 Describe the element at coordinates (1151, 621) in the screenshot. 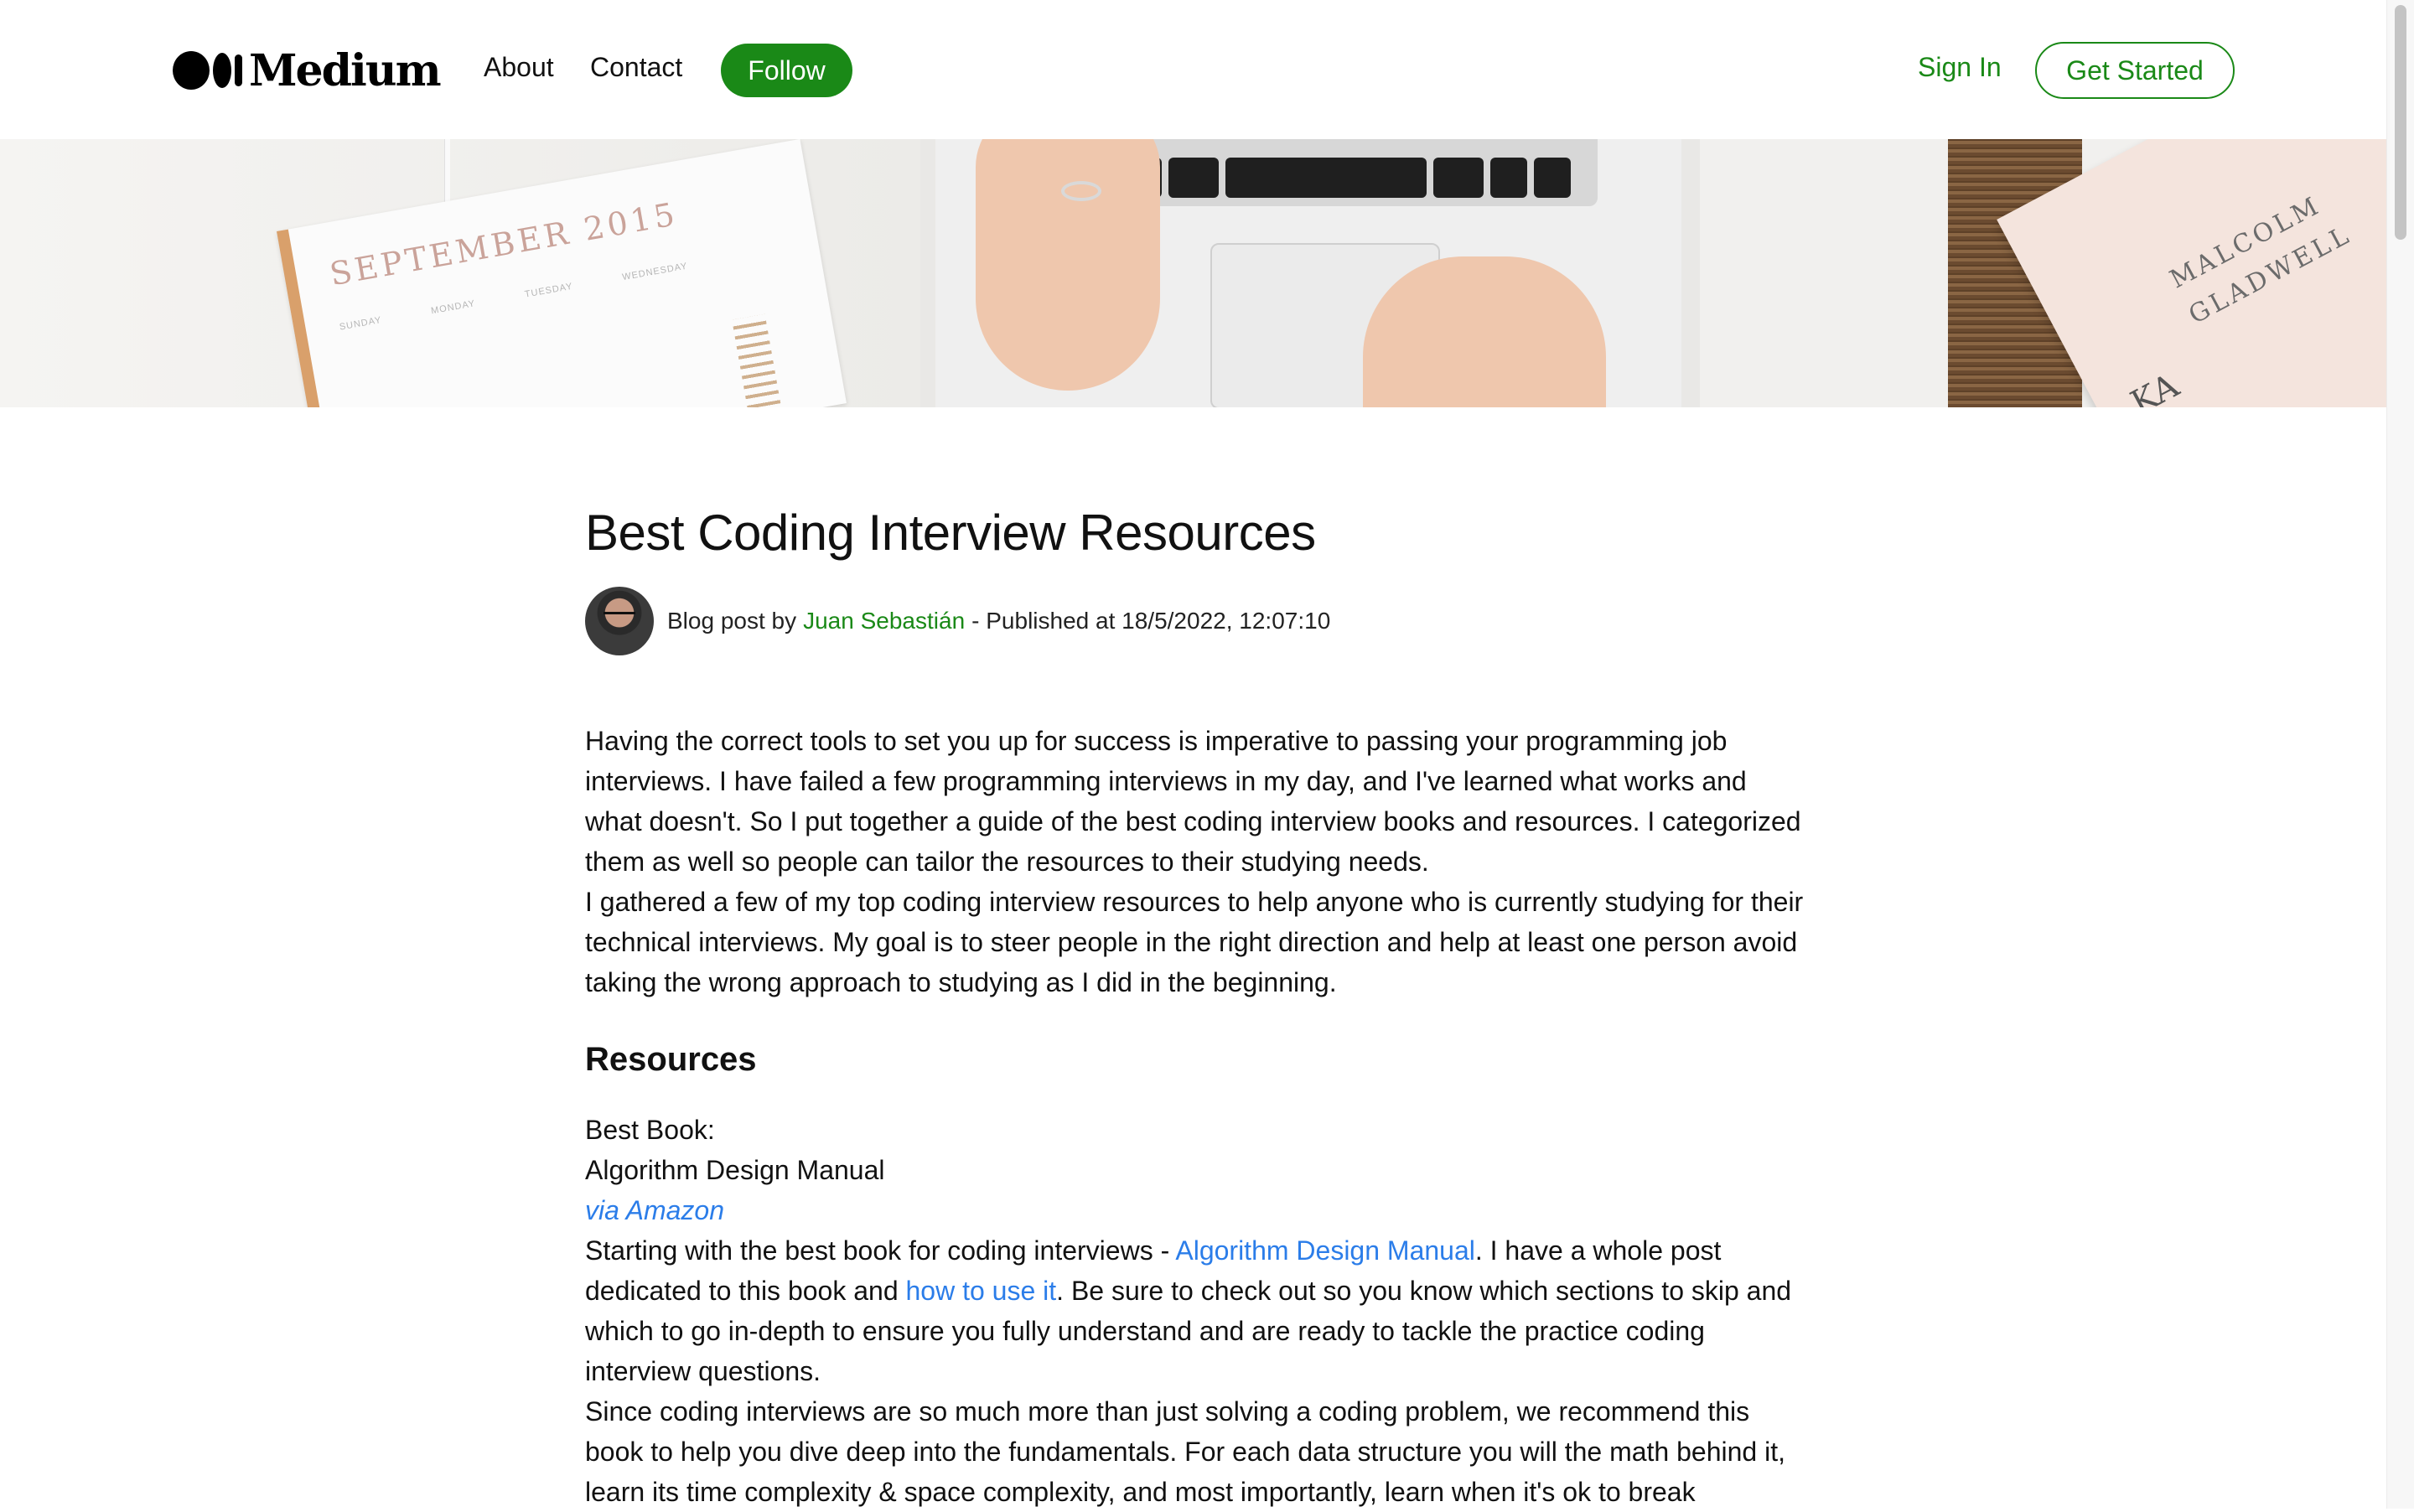

I see `published-date: - Published at 18/5/2022, 12:07:10` at that location.